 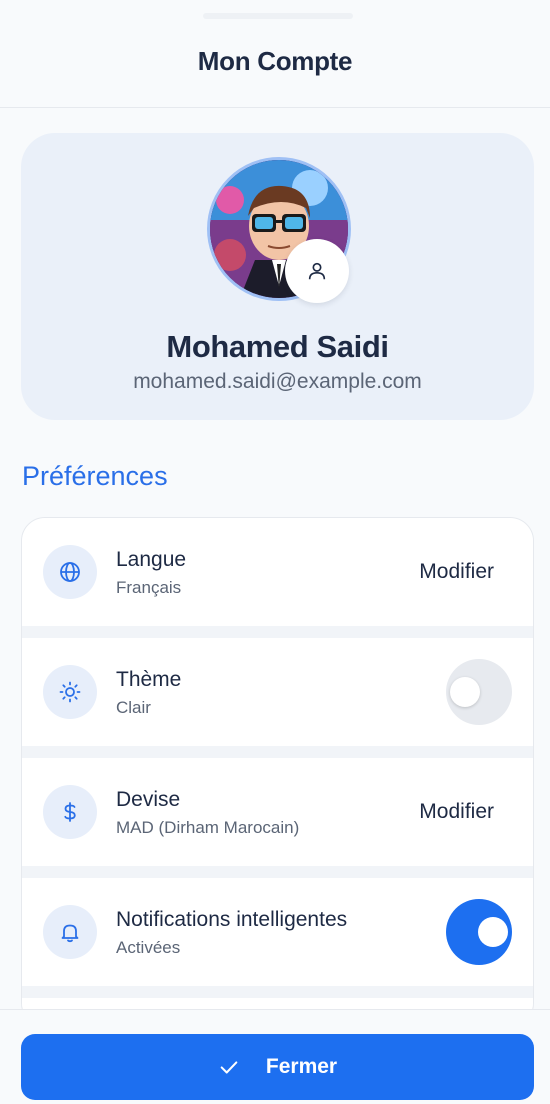 What do you see at coordinates (149, 679) in the screenshot?
I see `preference-label: Thème` at bounding box center [149, 679].